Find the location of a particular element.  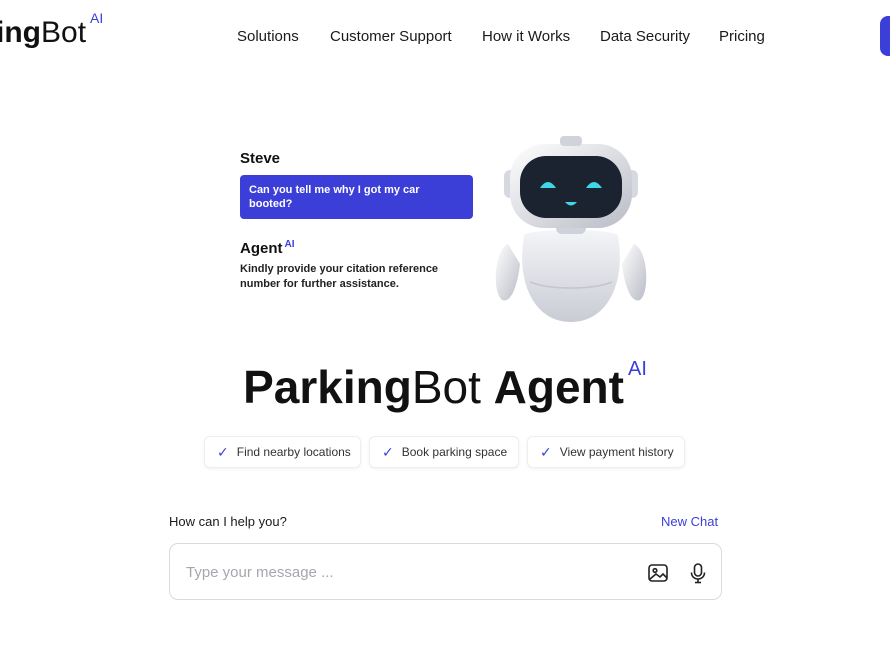

nav-customer-support: Customer Support is located at coordinates (391, 36).